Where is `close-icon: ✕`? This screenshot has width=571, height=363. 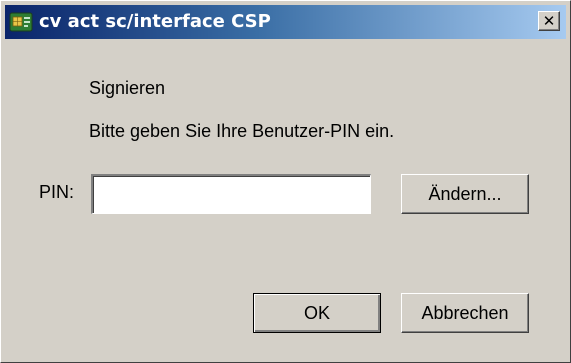 close-icon: ✕ is located at coordinates (549, 20).